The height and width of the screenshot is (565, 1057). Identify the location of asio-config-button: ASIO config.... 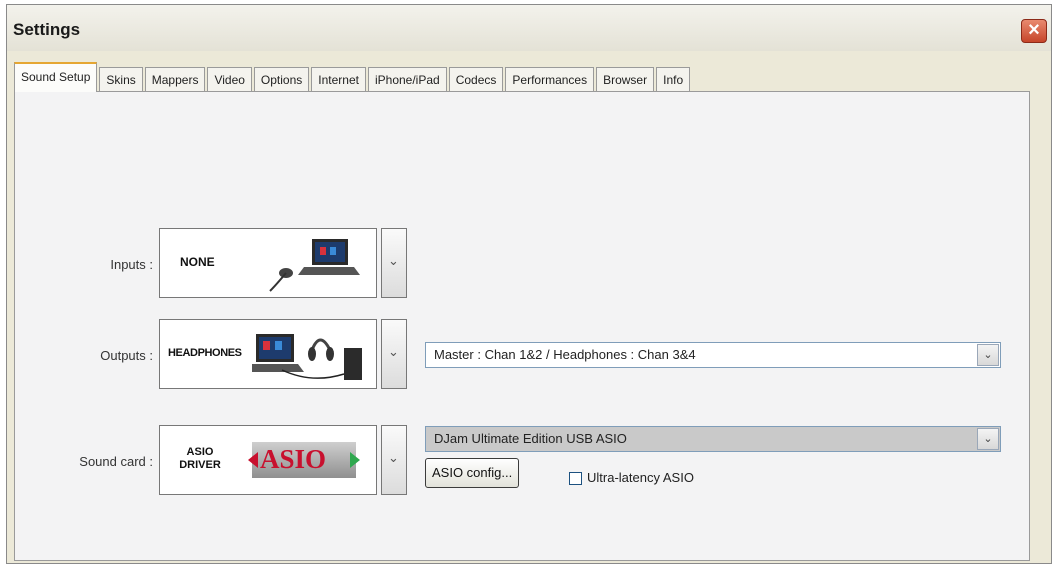
(472, 473).